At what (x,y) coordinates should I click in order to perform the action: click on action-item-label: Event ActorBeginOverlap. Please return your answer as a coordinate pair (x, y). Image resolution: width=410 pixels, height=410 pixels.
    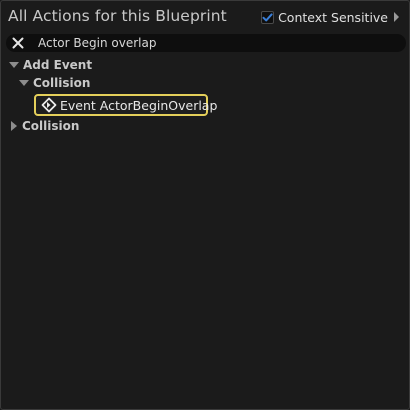
    Looking at the image, I should click on (139, 105).